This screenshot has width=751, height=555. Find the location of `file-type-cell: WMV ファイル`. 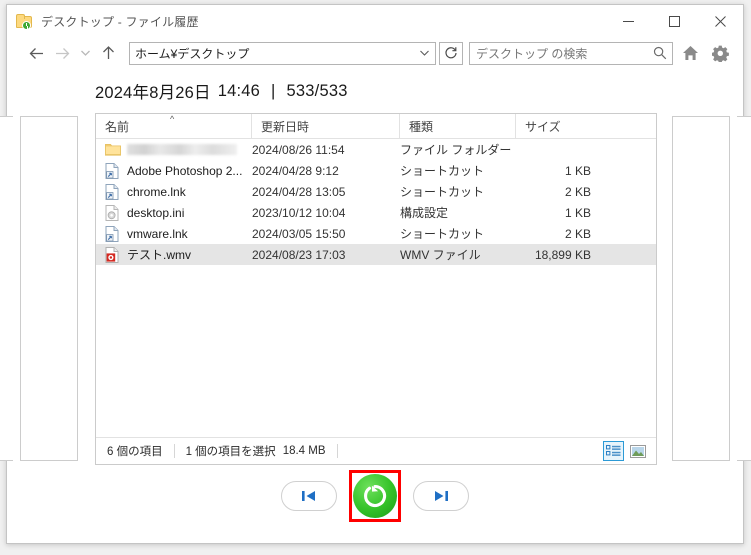

file-type-cell: WMV ファイル is located at coordinates (440, 255).